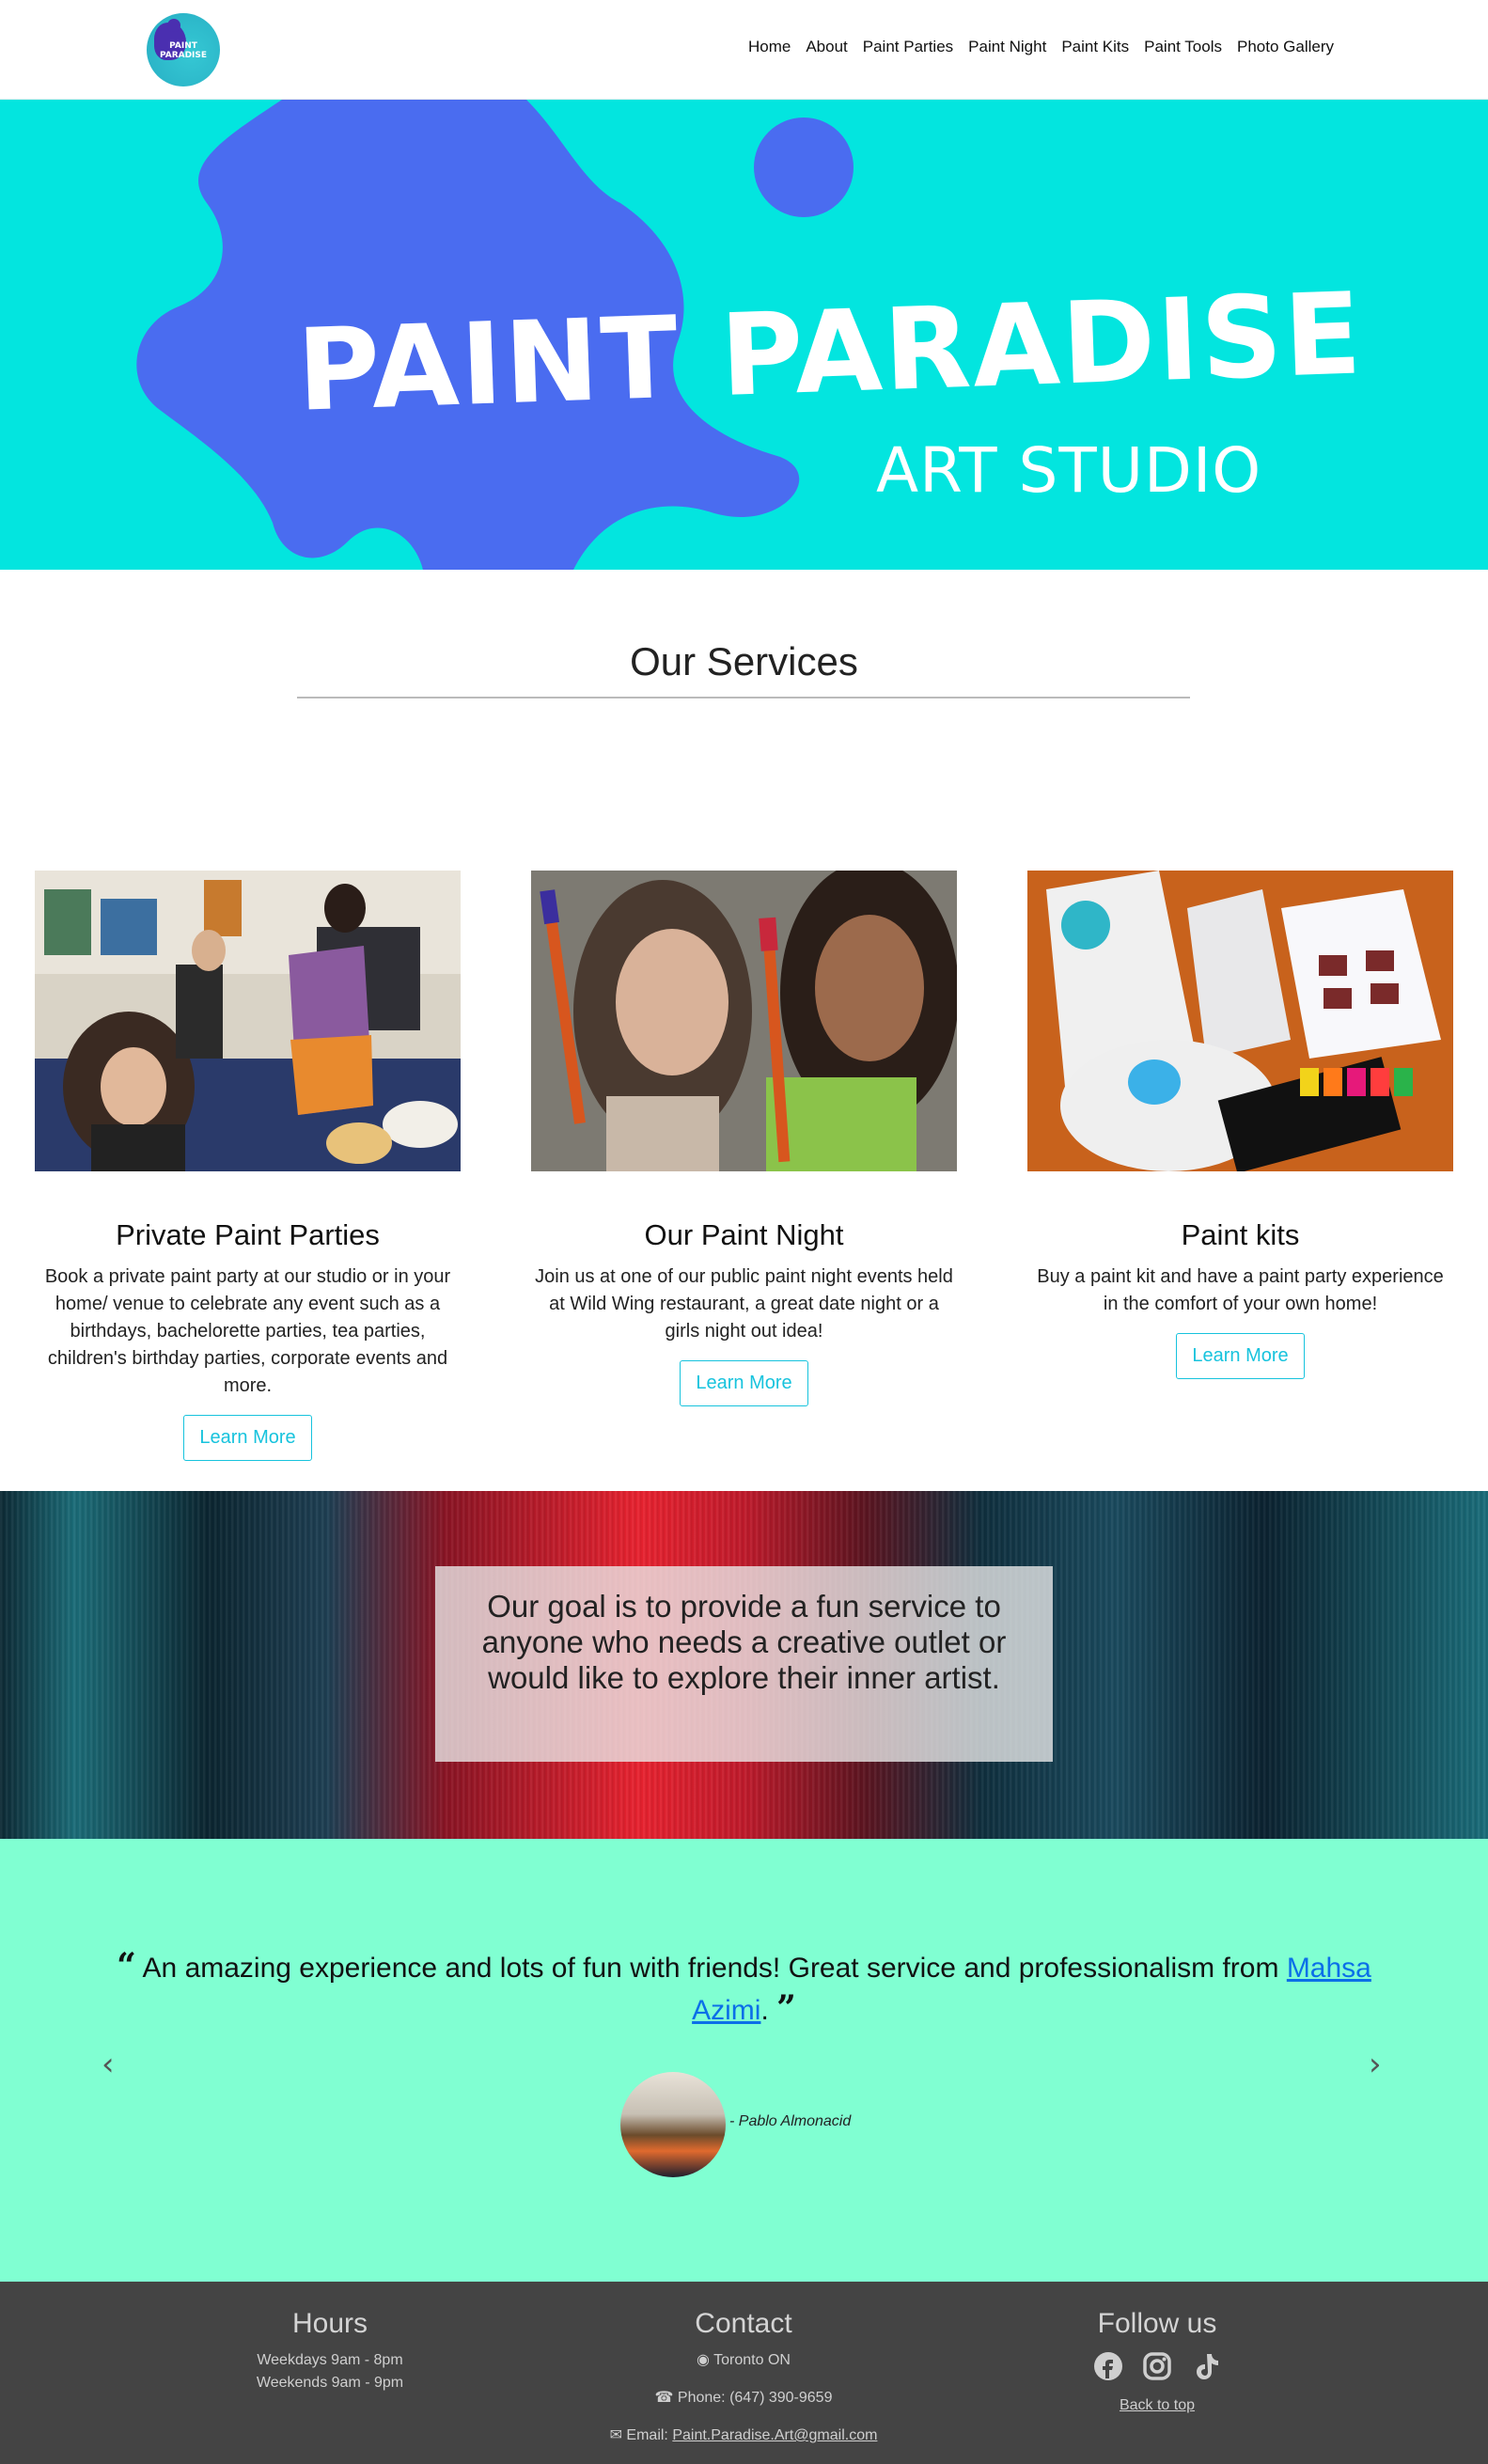 The height and width of the screenshot is (2464, 1488). I want to click on chevron-left-icon: ‹, so click(109, 2064).